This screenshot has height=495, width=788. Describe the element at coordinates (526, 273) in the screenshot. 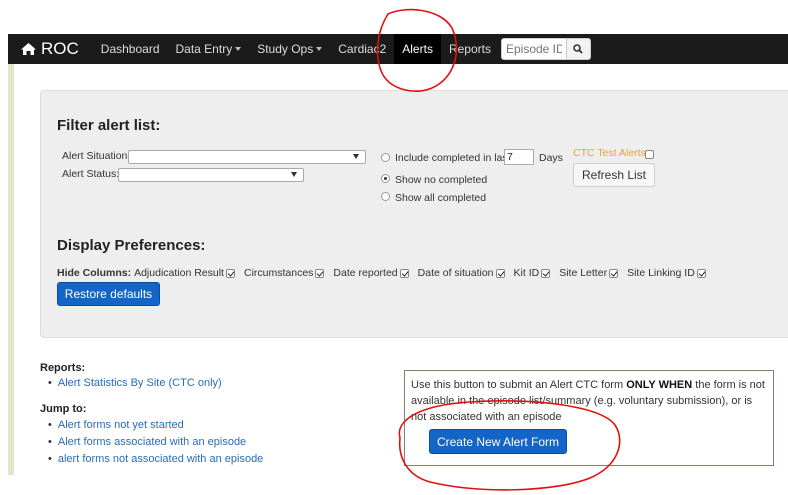

I see `column-label: Kit ID` at that location.